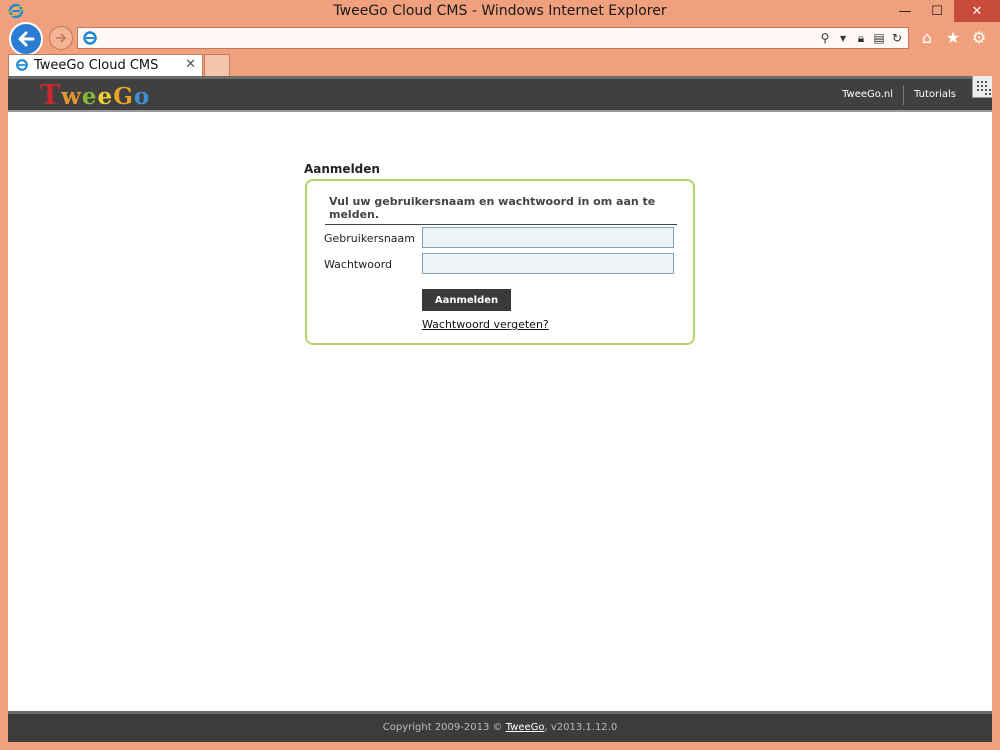 Image resolution: width=1000 pixels, height=750 pixels. I want to click on home-icon: ⌂, so click(927, 37).